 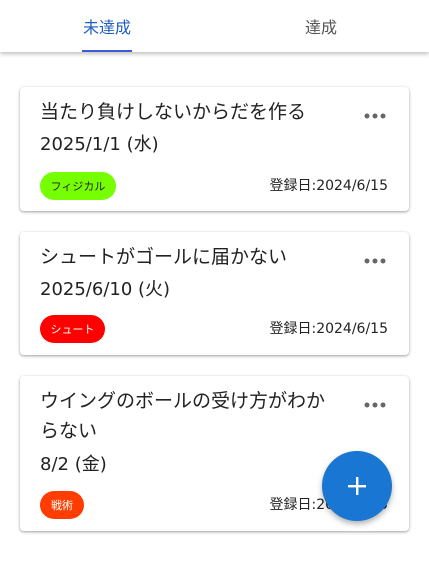 I want to click on tab-bar: 未達成 達成, so click(x=214, y=26).